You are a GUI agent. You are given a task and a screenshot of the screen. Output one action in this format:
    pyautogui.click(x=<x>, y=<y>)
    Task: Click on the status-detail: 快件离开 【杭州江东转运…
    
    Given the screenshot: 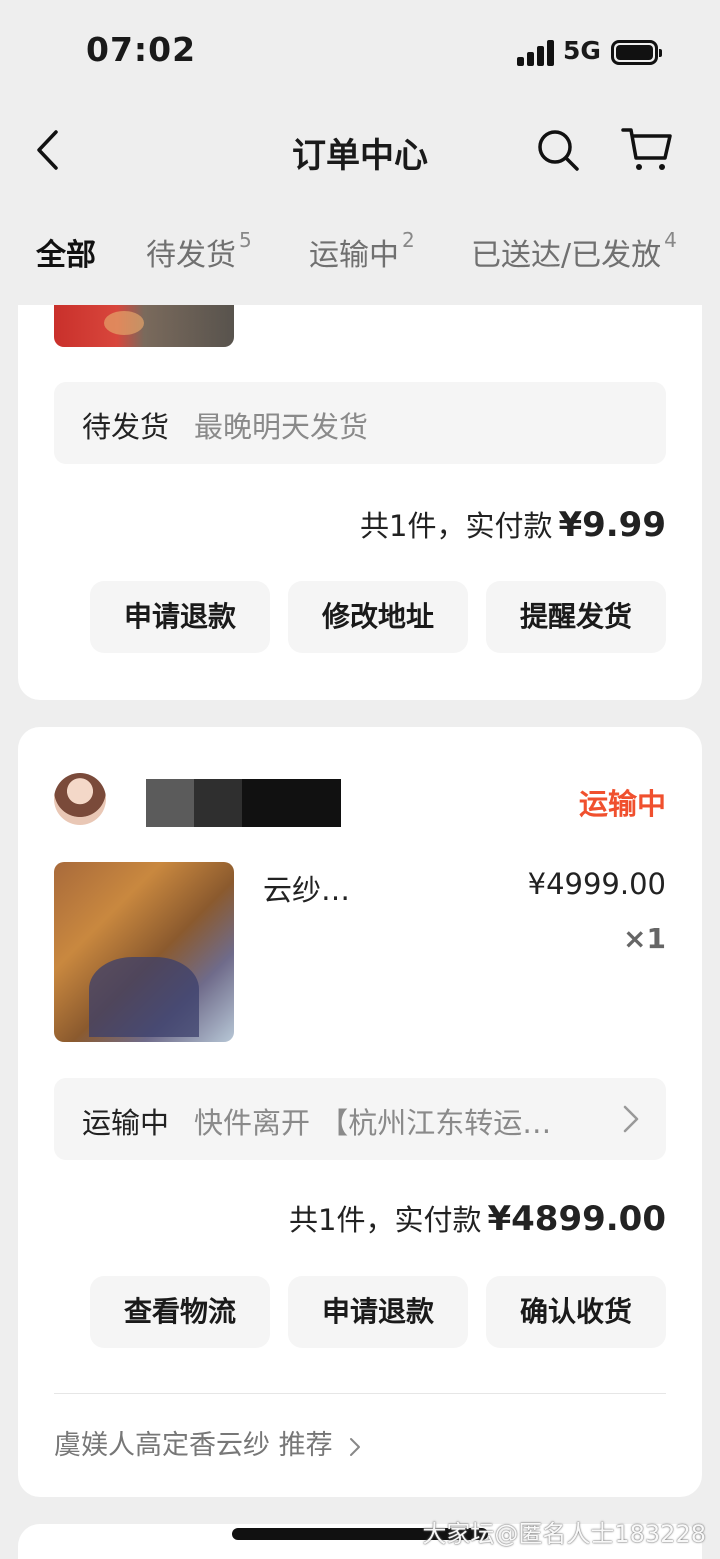 What is the action you would take?
    pyautogui.click(x=373, y=1123)
    